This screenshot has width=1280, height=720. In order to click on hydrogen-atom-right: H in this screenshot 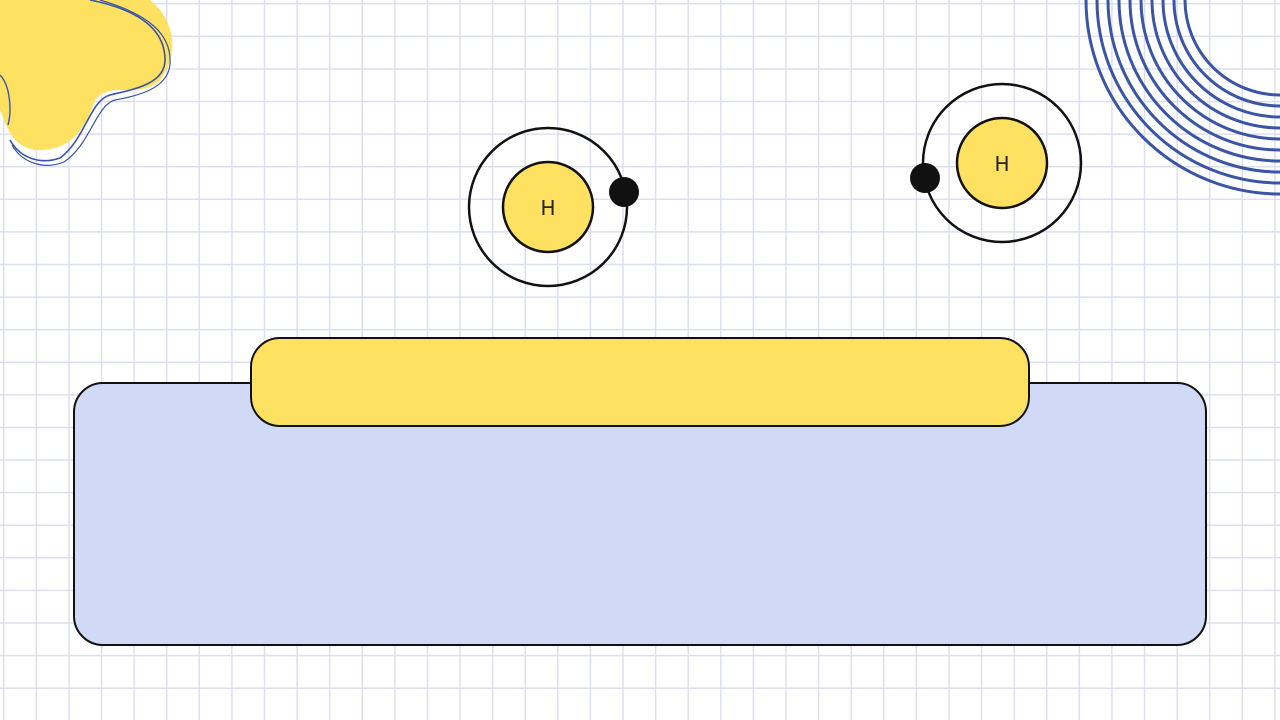, I will do `click(1001, 163)`.